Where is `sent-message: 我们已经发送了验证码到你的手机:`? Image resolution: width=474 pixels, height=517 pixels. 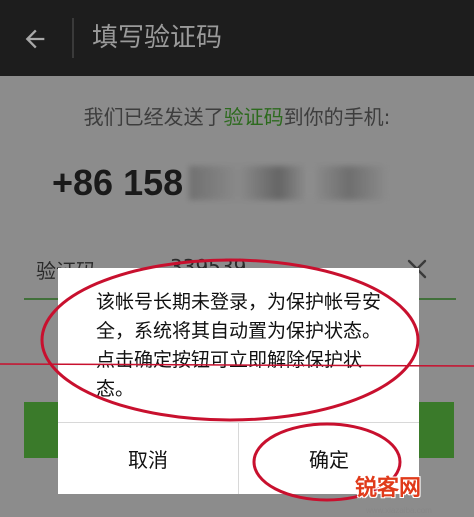 sent-message: 我们已经发送了验证码到你的手机: is located at coordinates (237, 115).